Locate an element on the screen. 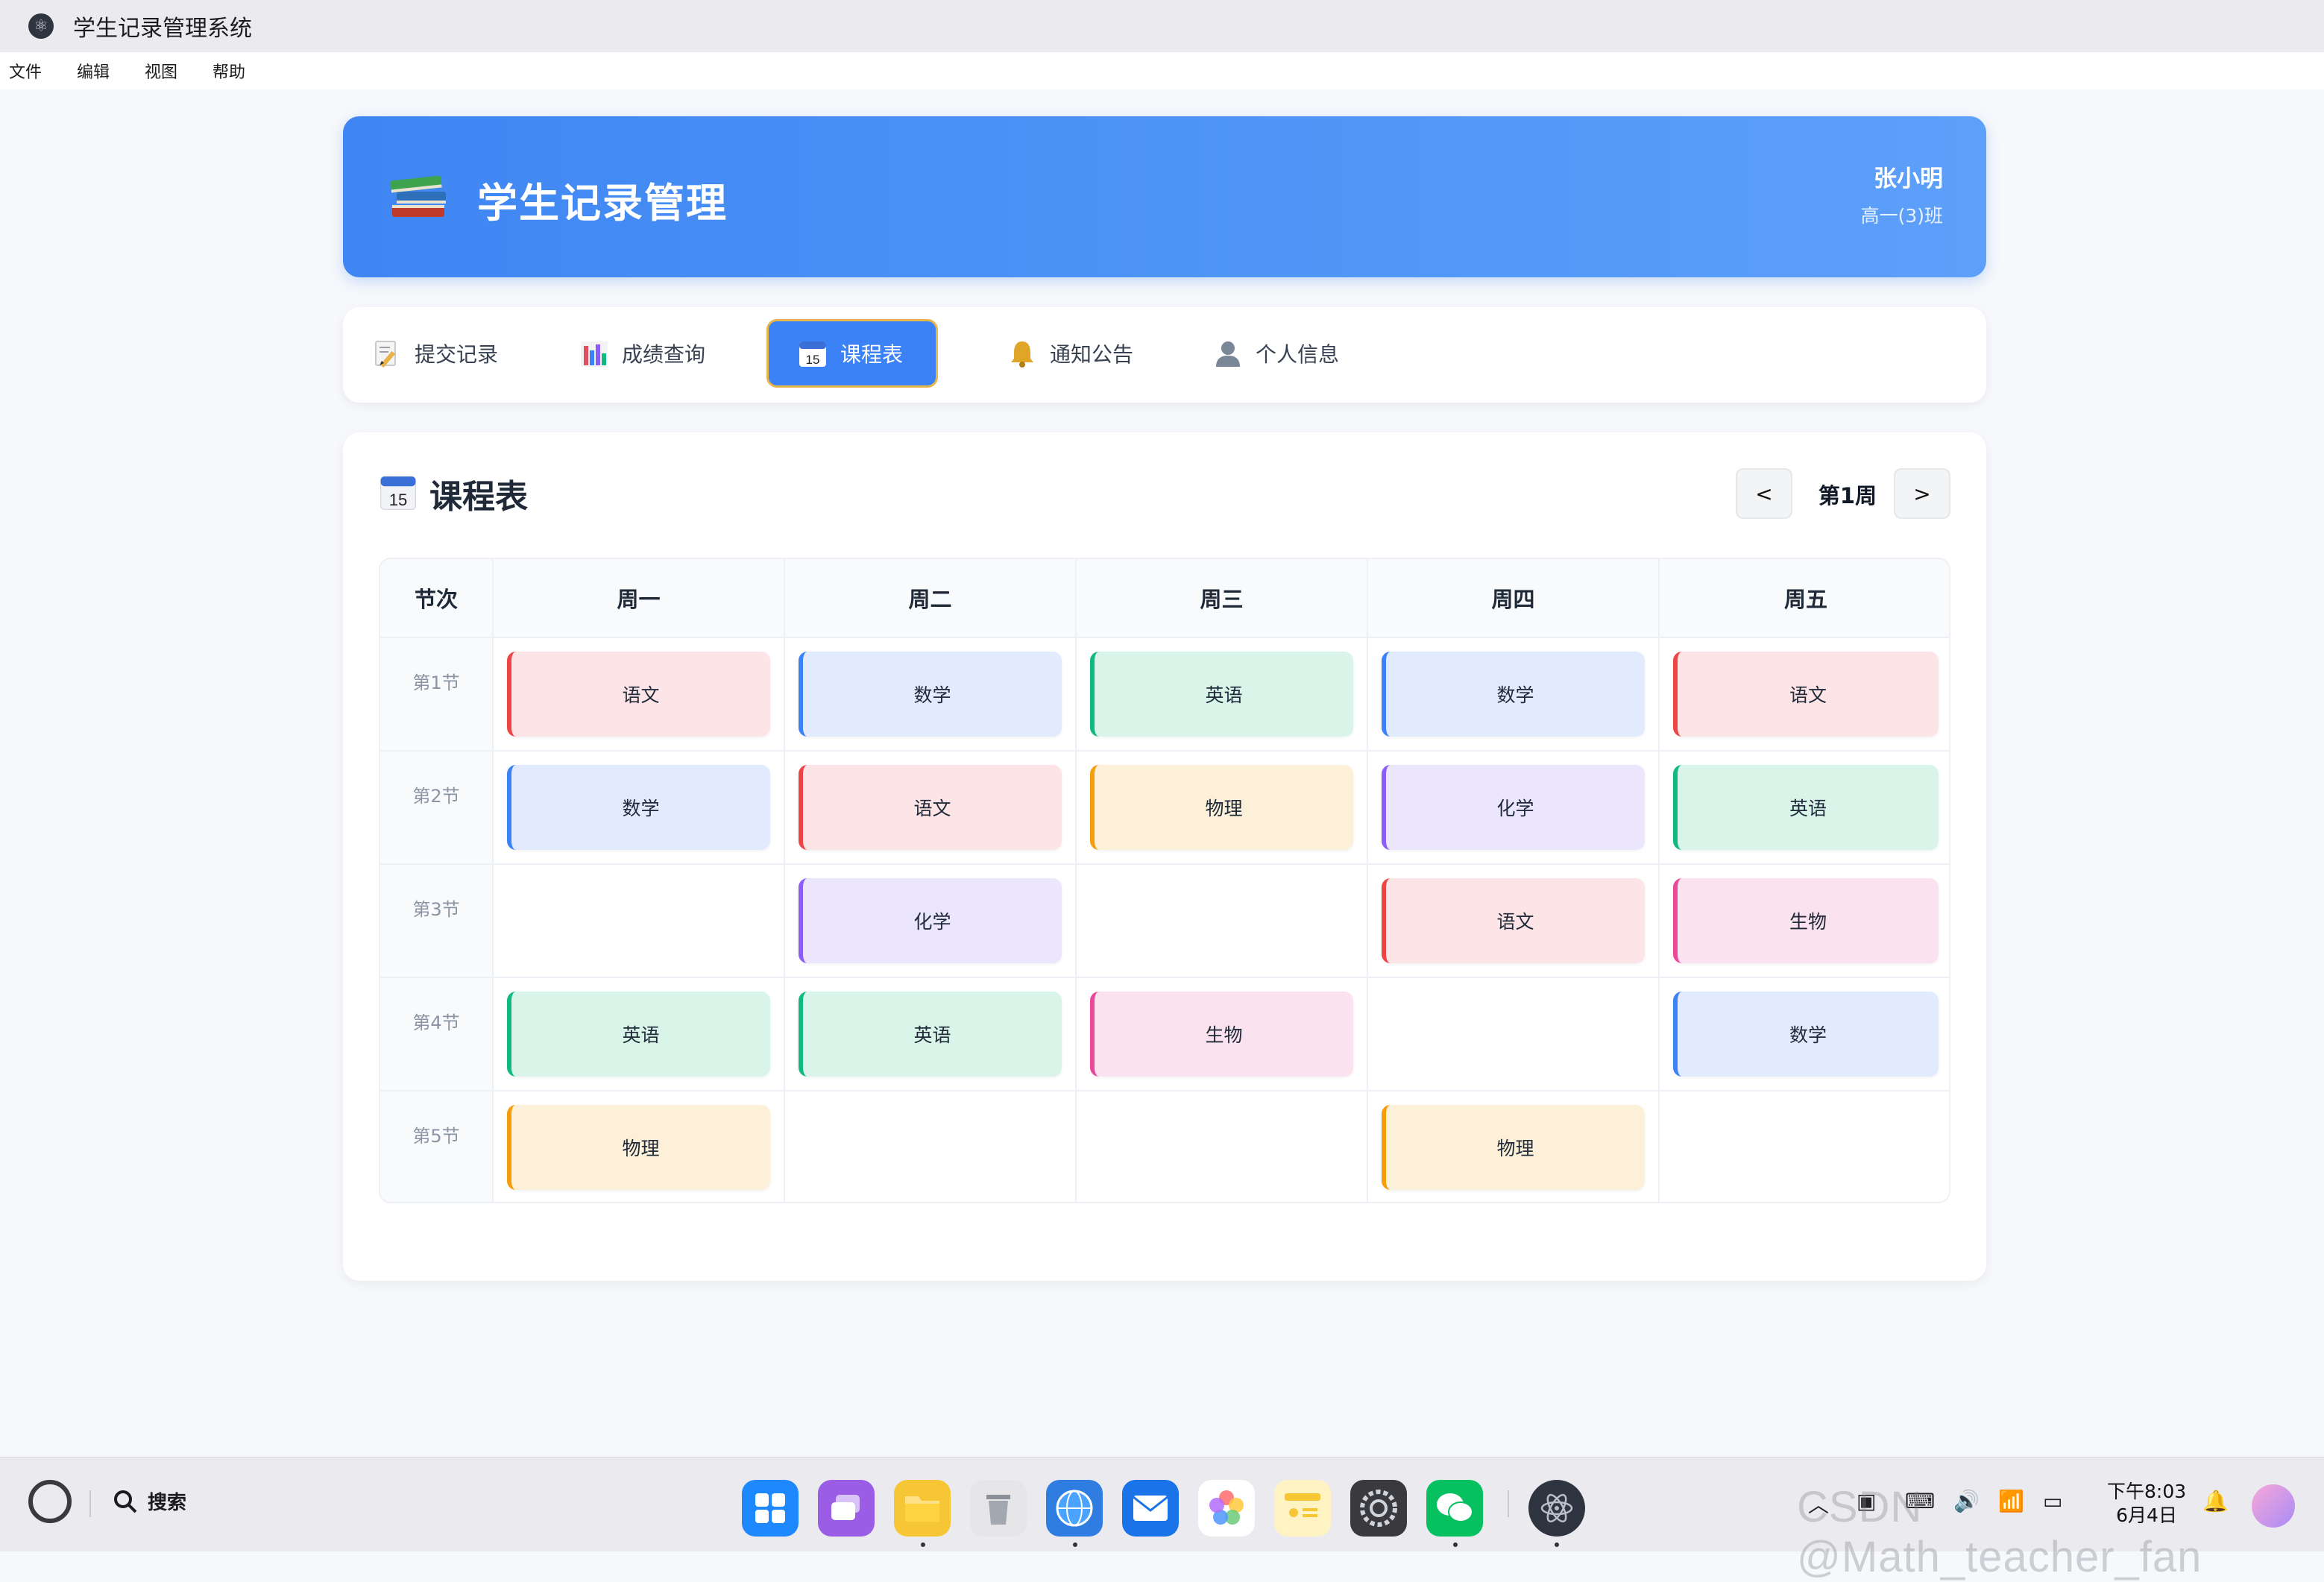 This screenshot has height=1582, width=2324. day-header: 周二 is located at coordinates (931, 598).